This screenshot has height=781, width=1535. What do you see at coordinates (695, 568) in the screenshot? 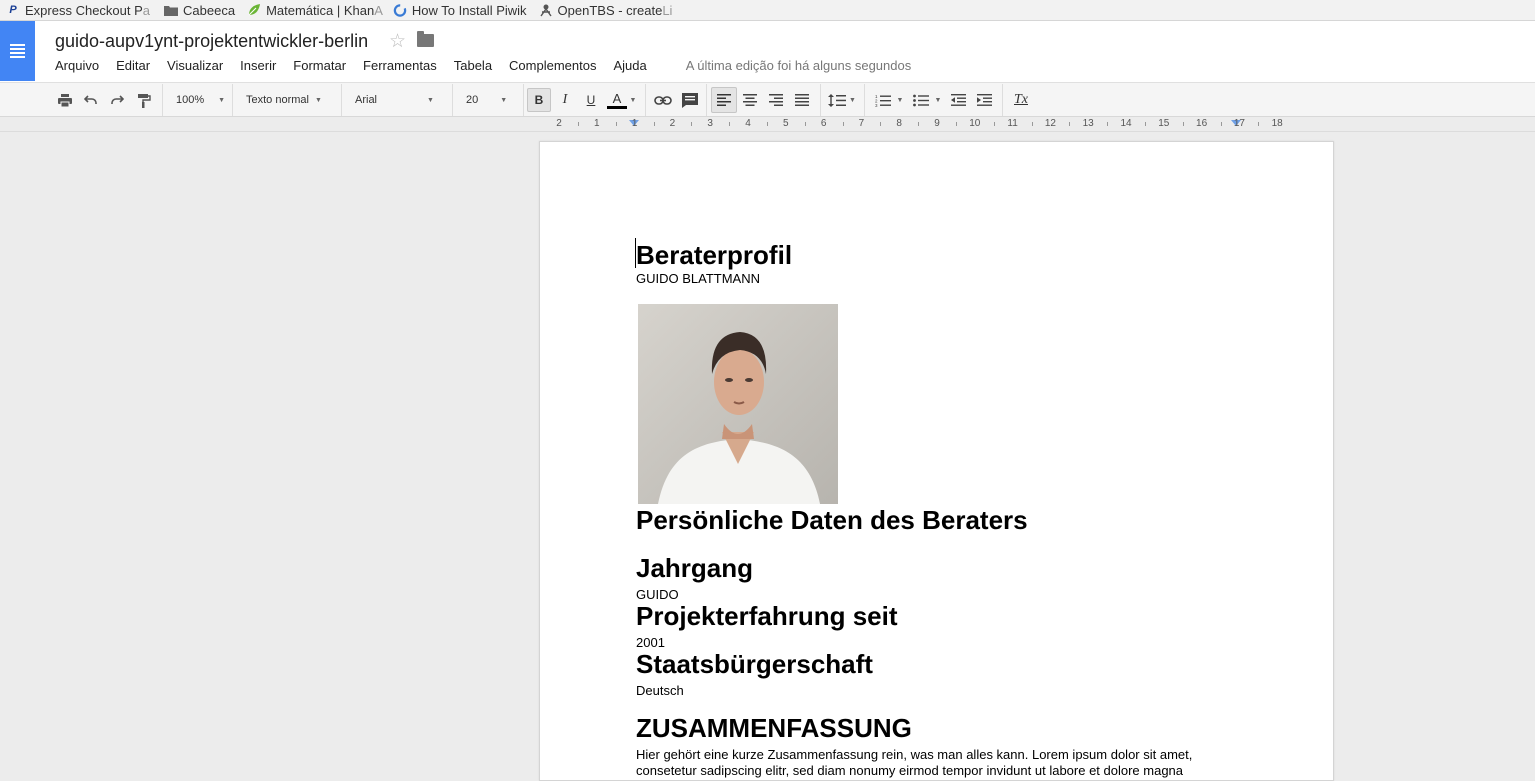
I see `field-label-jahrgang: Jahrgang` at bounding box center [695, 568].